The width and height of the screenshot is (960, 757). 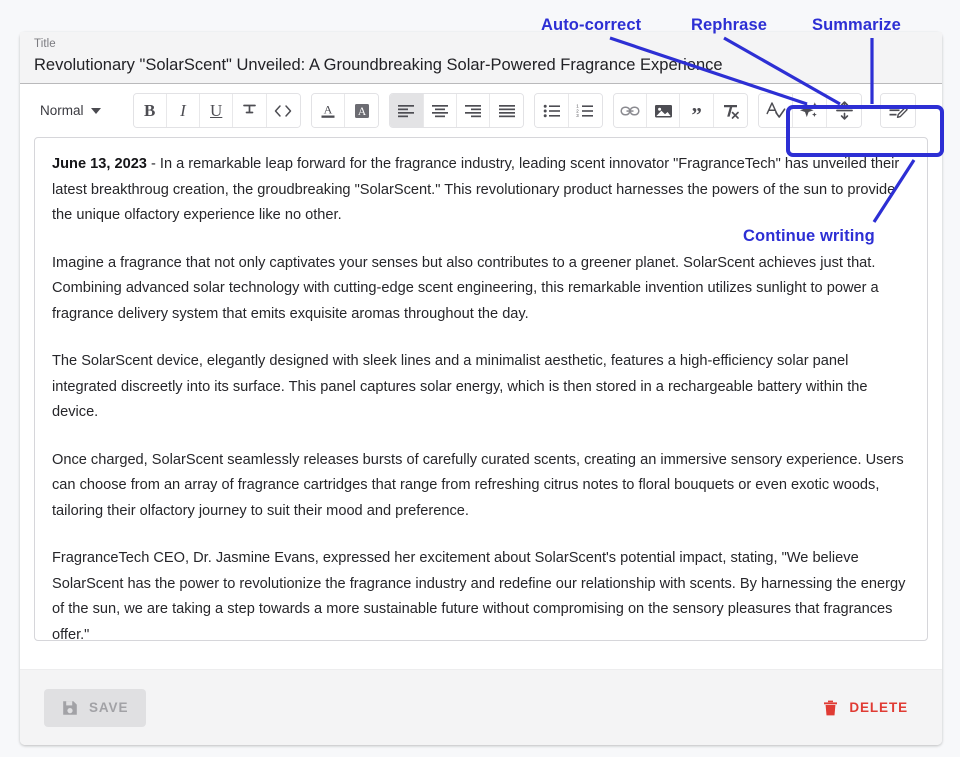 I want to click on code-button, so click(x=283, y=110).